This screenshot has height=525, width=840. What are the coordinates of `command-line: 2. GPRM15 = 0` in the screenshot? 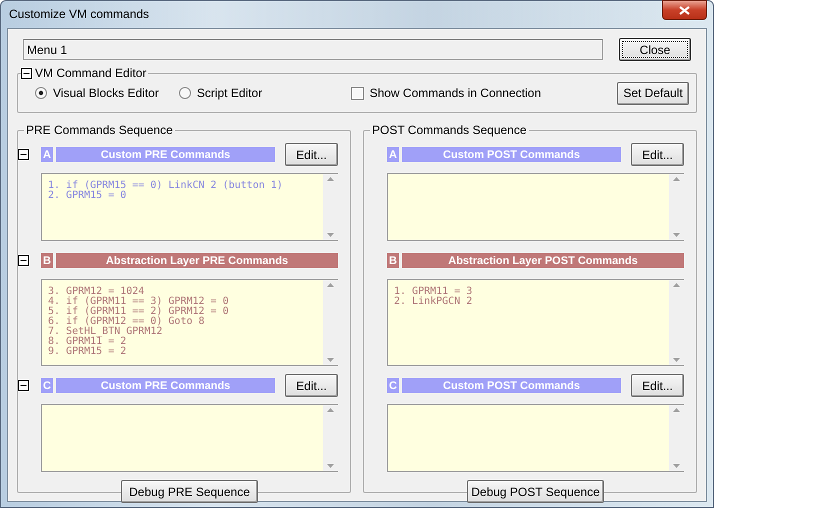 It's located at (87, 196).